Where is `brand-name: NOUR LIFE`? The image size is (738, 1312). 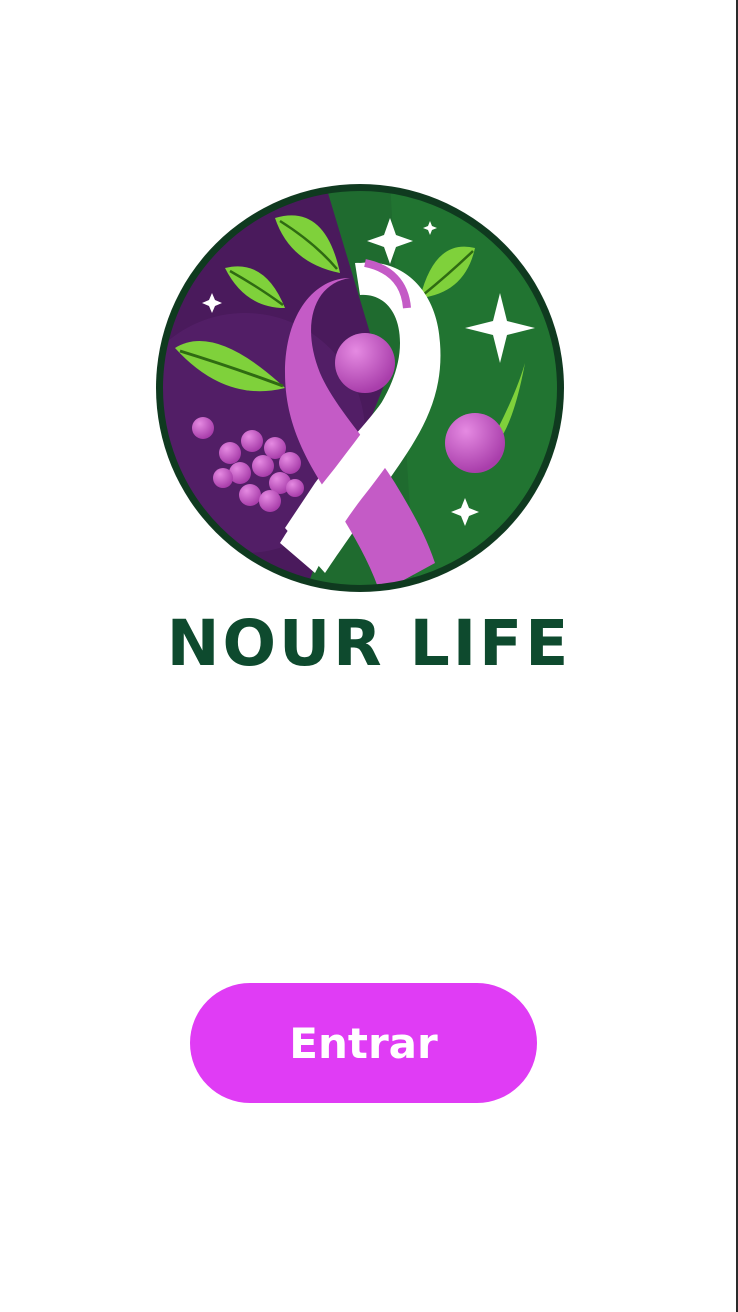 brand-name: NOUR LIFE is located at coordinates (369, 643).